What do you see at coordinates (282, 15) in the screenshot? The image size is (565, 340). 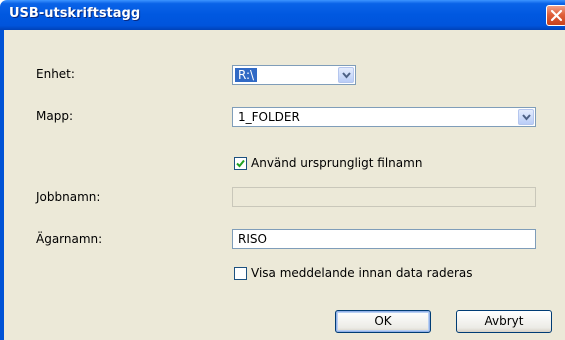 I see `title-bar: USB-utskriftstagg` at bounding box center [282, 15].